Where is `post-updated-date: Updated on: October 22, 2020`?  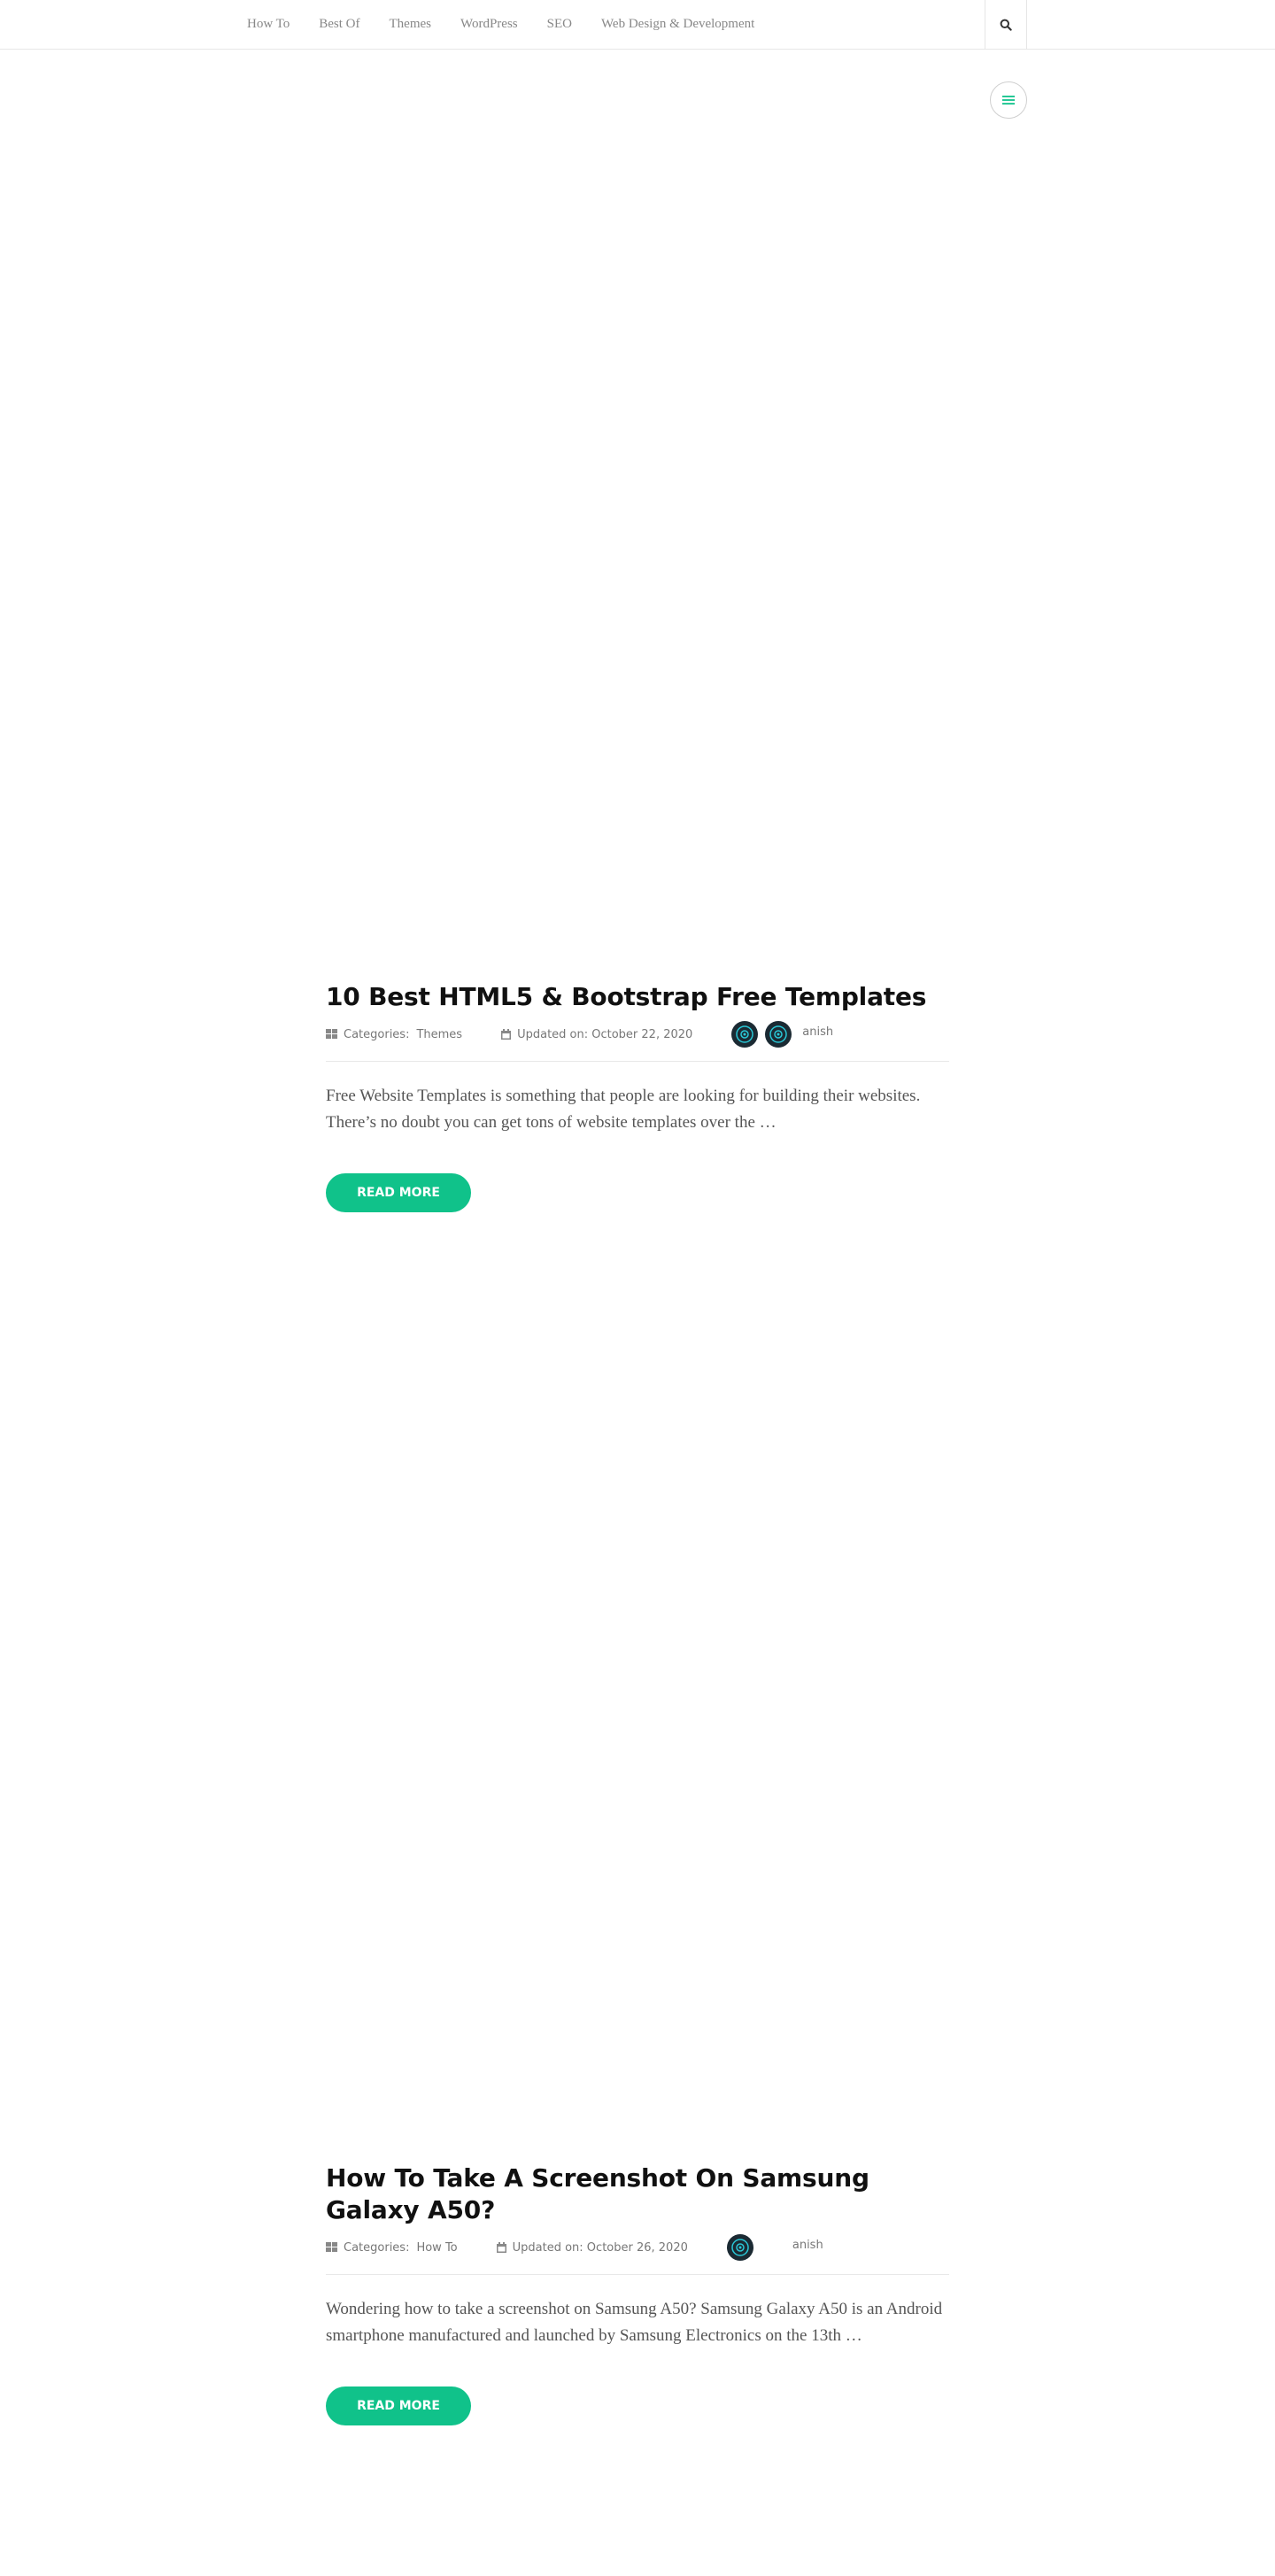
post-updated-date: Updated on: October 22, 2020 is located at coordinates (596, 1034).